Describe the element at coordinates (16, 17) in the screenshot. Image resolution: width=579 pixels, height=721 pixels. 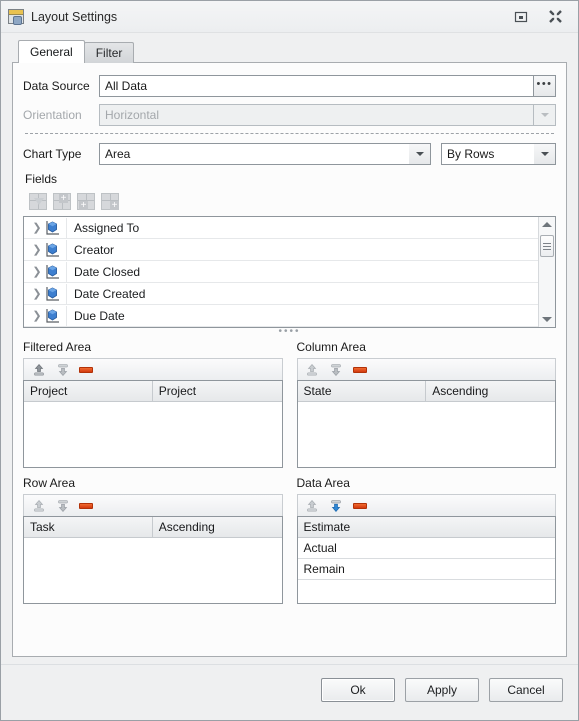
I see `layout-settings-icon` at that location.